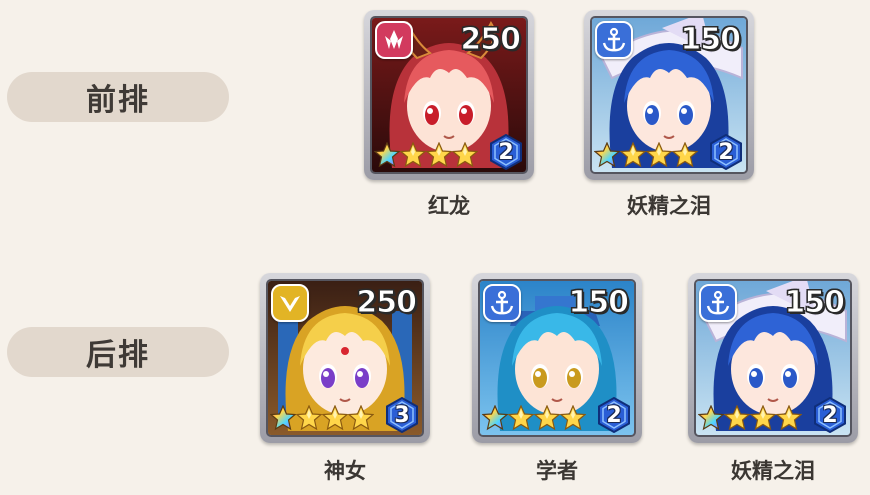 The width and height of the screenshot is (870, 495). What do you see at coordinates (118, 352) in the screenshot?
I see `back-row-label: 后排` at bounding box center [118, 352].